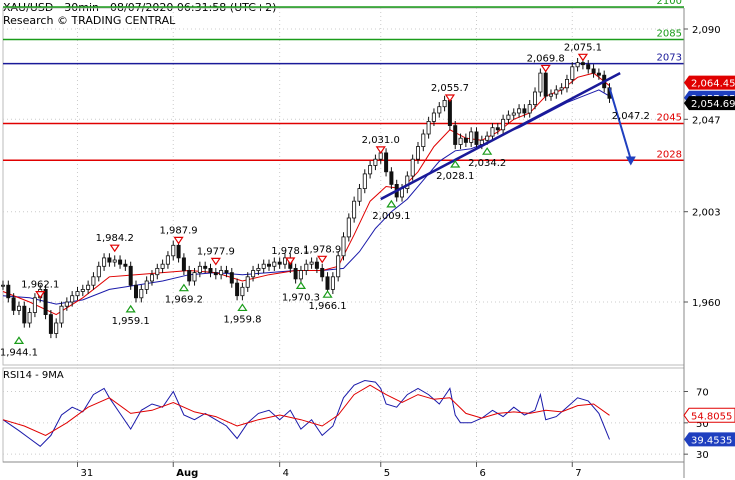 Image resolution: width=735 pixels, height=480 pixels. What do you see at coordinates (242, 319) in the screenshot?
I see `pivot-label: 1,959.8` at bounding box center [242, 319].